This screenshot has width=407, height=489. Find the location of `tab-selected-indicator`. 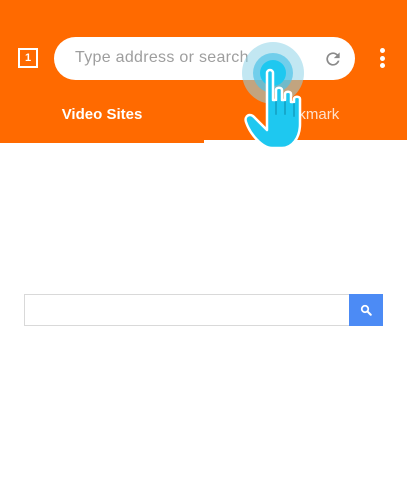

tab-selected-indicator is located at coordinates (305, 141).